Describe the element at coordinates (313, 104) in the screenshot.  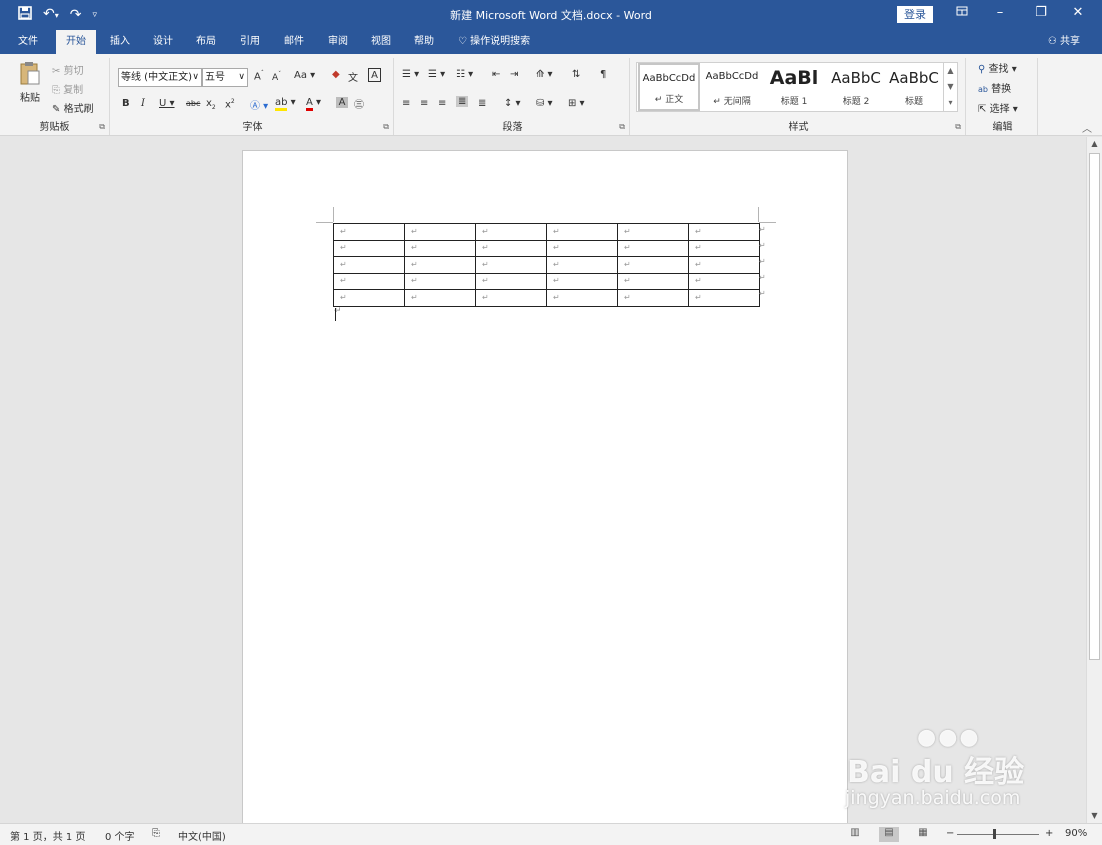
I see `font-color-icon: A ▾` at that location.